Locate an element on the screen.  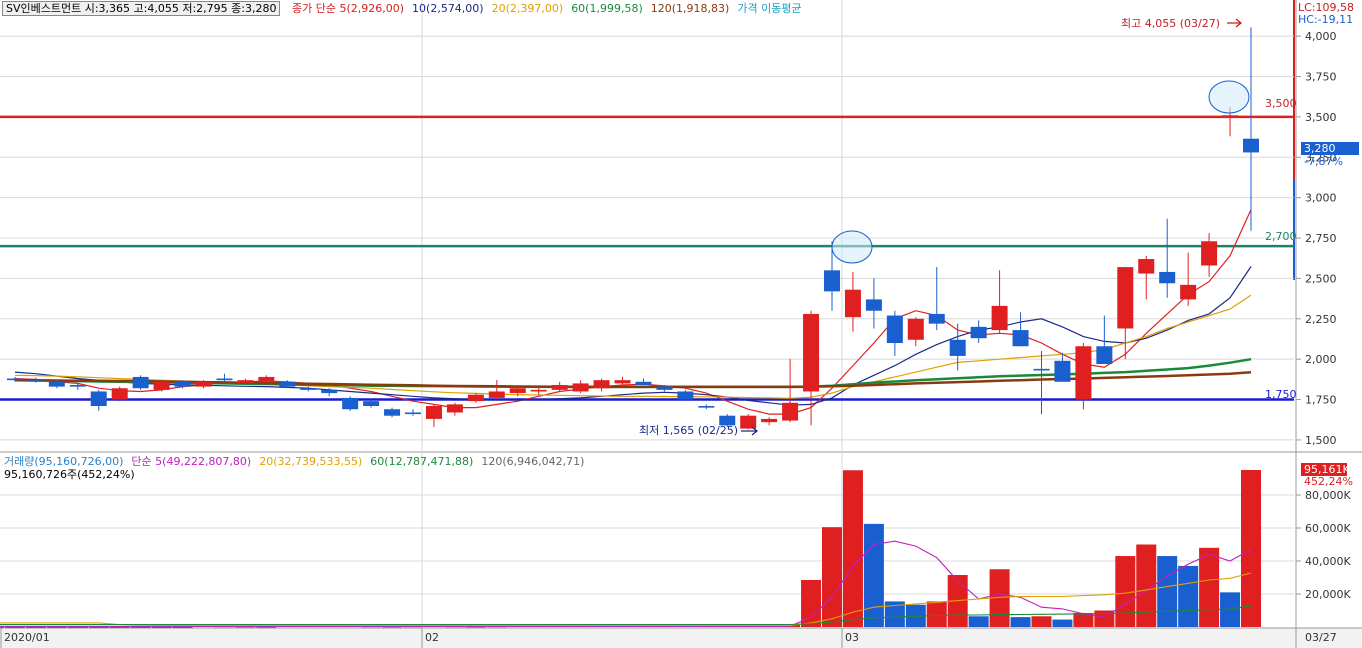
ma-legend-item: 120(1,918,83) is located at coordinates (690, 8).